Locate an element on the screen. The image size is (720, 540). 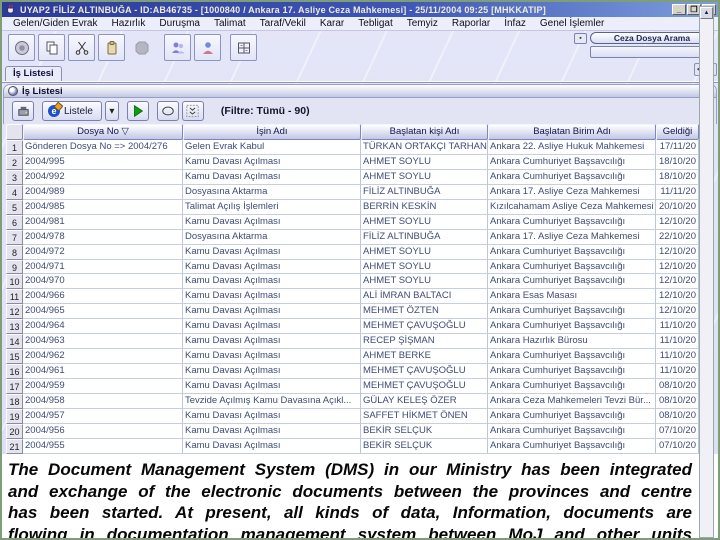
table-cell: Kızılcahamam Asliye Ceza Mahkemesi is located at coordinates (572, 207).